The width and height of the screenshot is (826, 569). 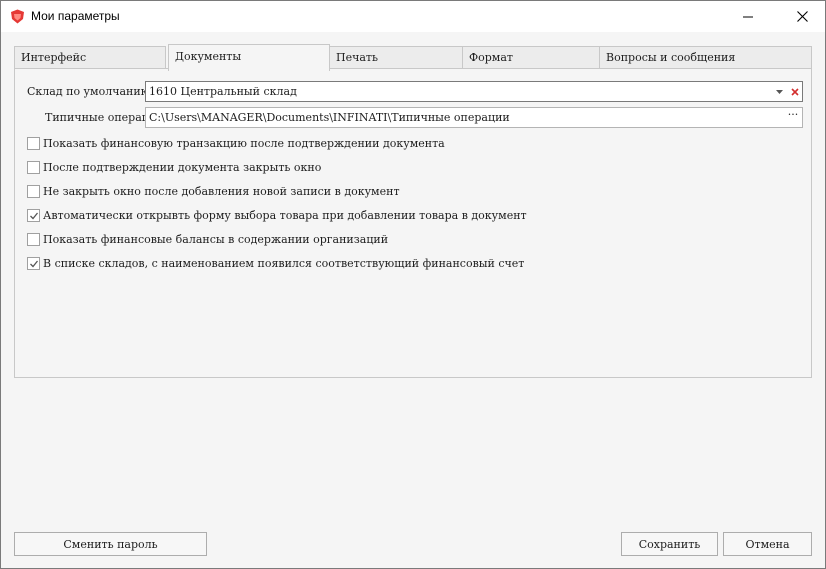 I want to click on minimize-button, so click(x=748, y=16).